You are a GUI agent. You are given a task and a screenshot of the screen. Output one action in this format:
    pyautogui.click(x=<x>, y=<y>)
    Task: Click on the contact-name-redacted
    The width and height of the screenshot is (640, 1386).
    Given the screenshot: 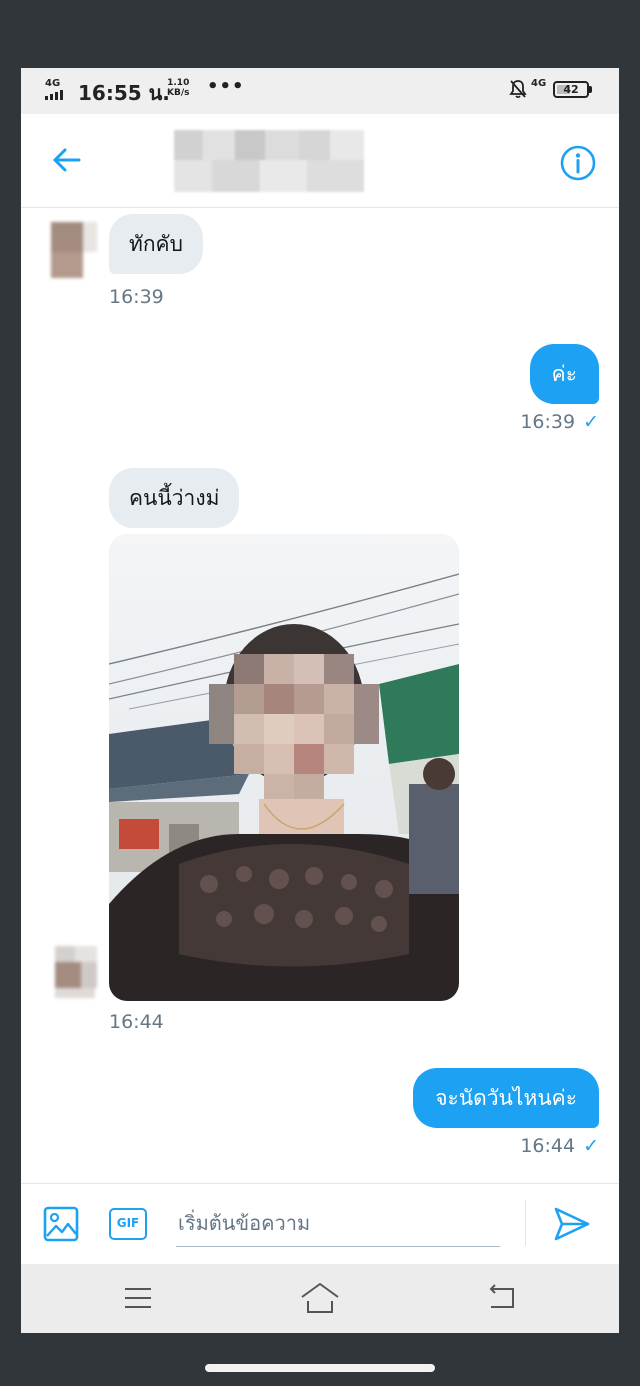 What is the action you would take?
    pyautogui.click(x=269, y=161)
    